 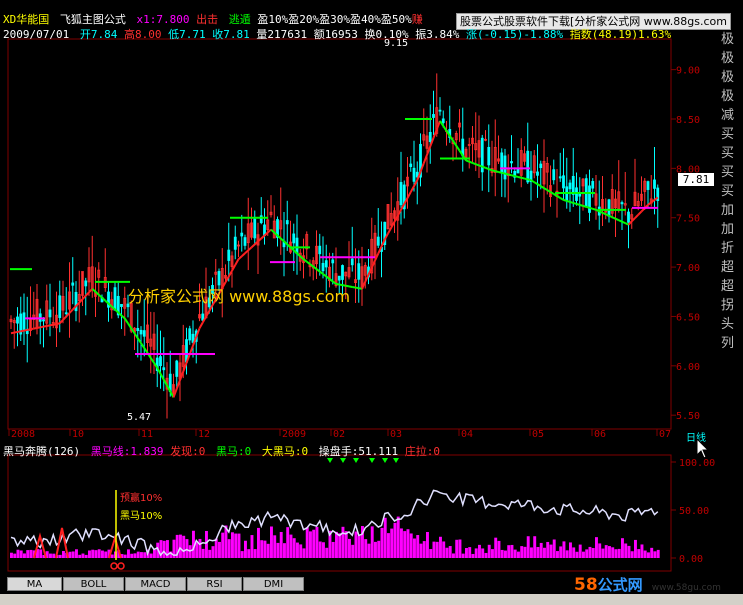 What do you see at coordinates (694, 511) in the screenshot?
I see `sub-tick-label: 50.00` at bounding box center [694, 511].